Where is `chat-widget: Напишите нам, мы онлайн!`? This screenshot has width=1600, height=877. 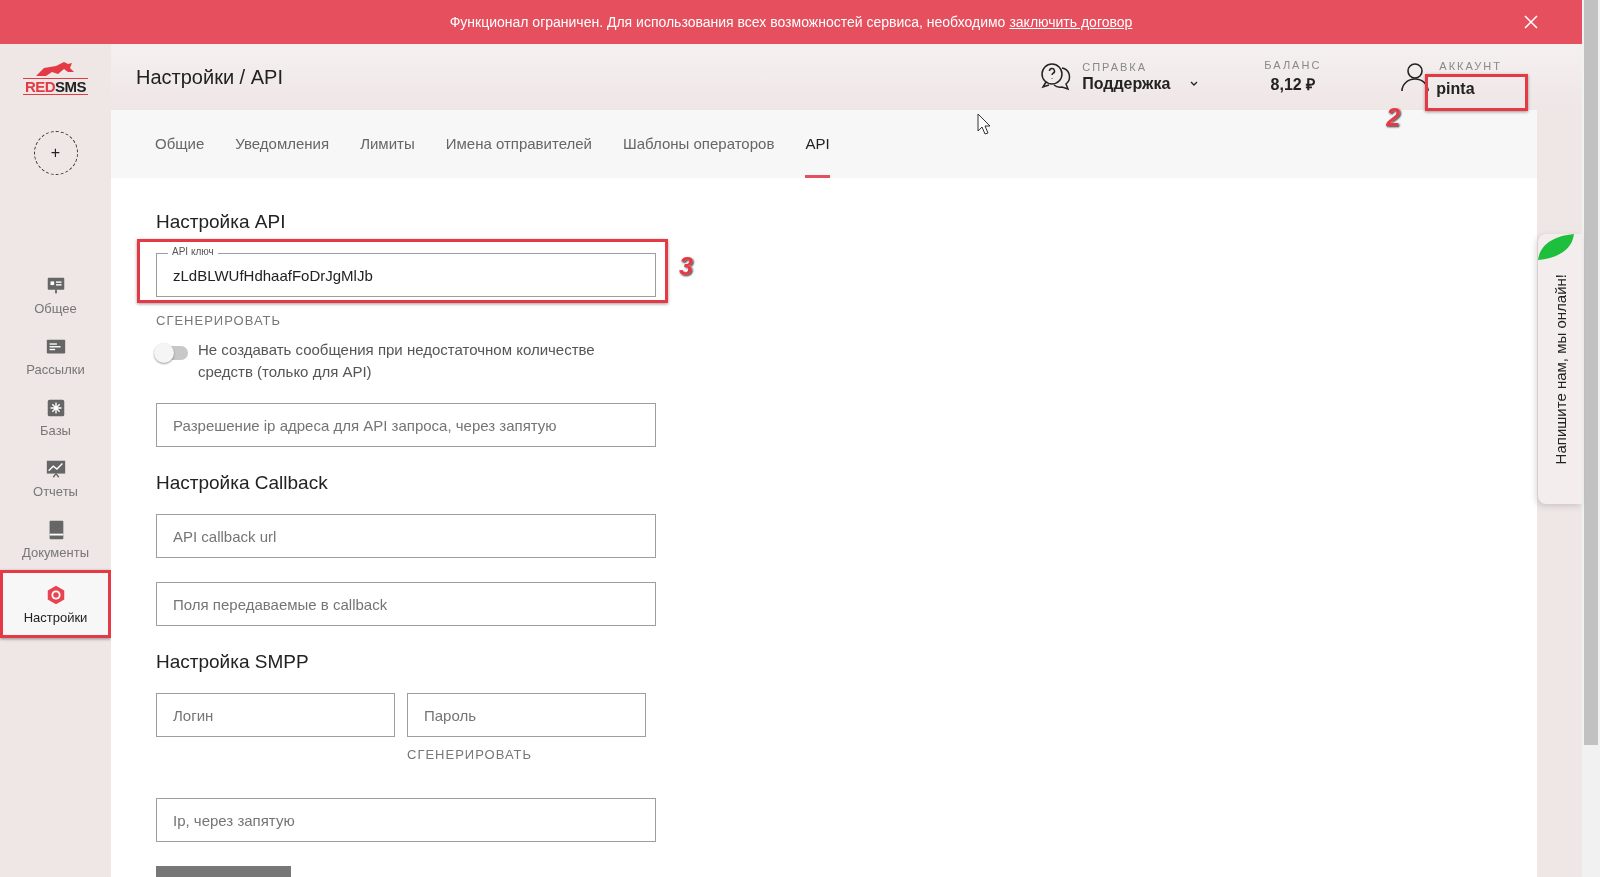 chat-widget: Напишите нам, мы онлайн! is located at coordinates (1560, 369).